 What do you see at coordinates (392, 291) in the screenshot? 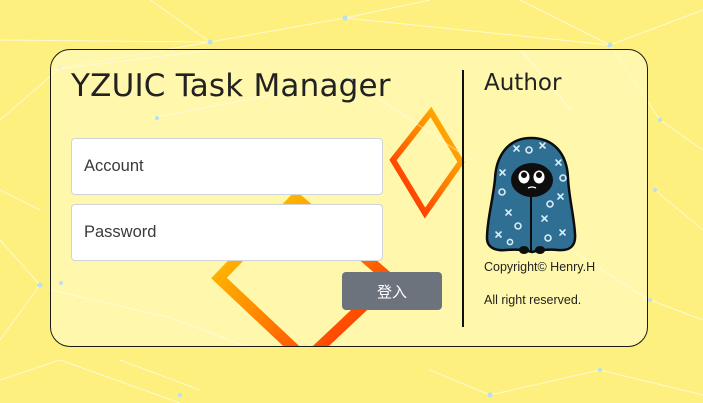
I see `login-button: 登入` at bounding box center [392, 291].